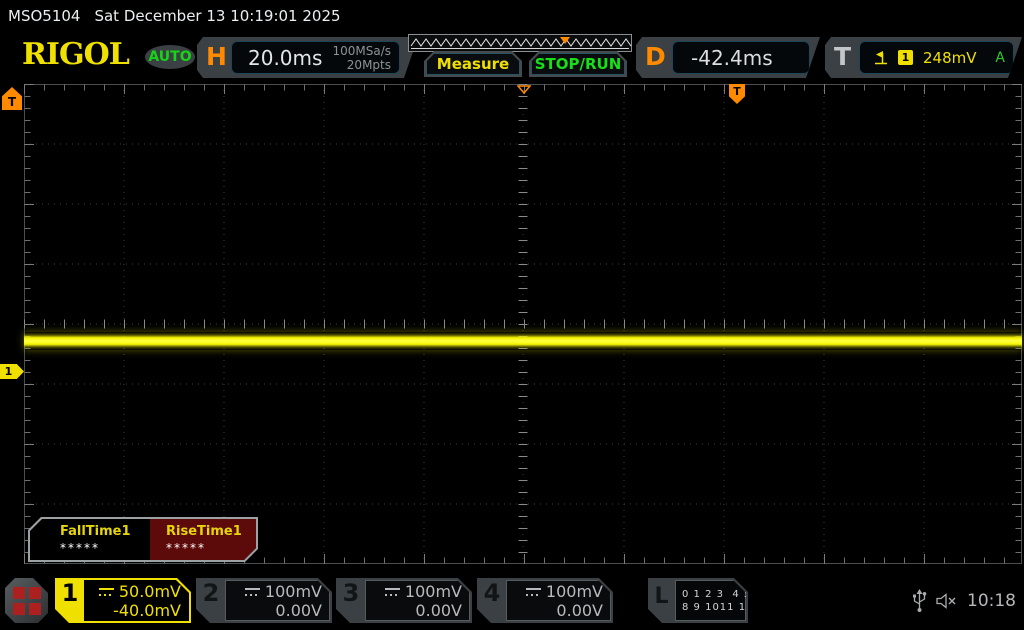 This screenshot has height=630, width=1024. I want to click on trigger-level-marker: T, so click(12, 98).